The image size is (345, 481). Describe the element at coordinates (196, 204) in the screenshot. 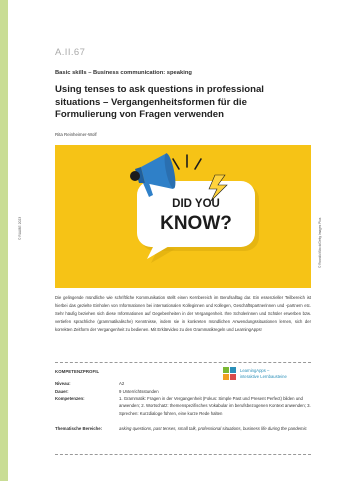

I see `bubble-text-line1: DID YOU` at that location.